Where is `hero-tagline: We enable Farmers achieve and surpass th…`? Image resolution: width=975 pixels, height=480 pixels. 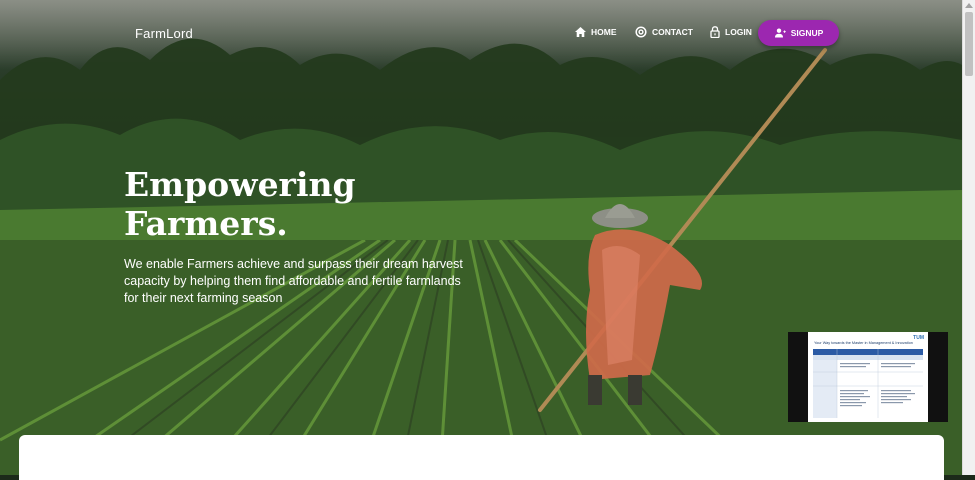 hero-tagline: We enable Farmers achieve and surpass th… is located at coordinates (293, 281).